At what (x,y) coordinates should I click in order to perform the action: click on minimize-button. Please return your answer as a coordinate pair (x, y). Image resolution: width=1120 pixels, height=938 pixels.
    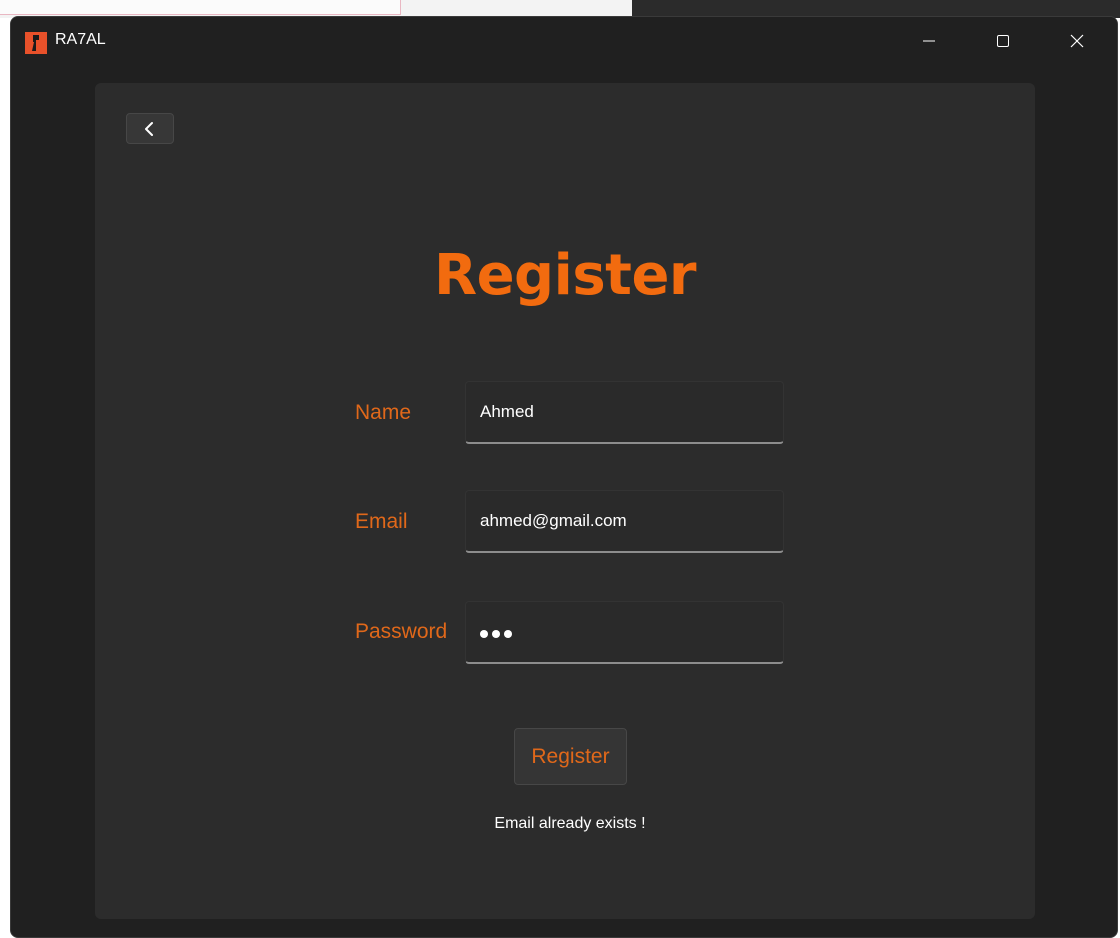
    Looking at the image, I should click on (929, 41).